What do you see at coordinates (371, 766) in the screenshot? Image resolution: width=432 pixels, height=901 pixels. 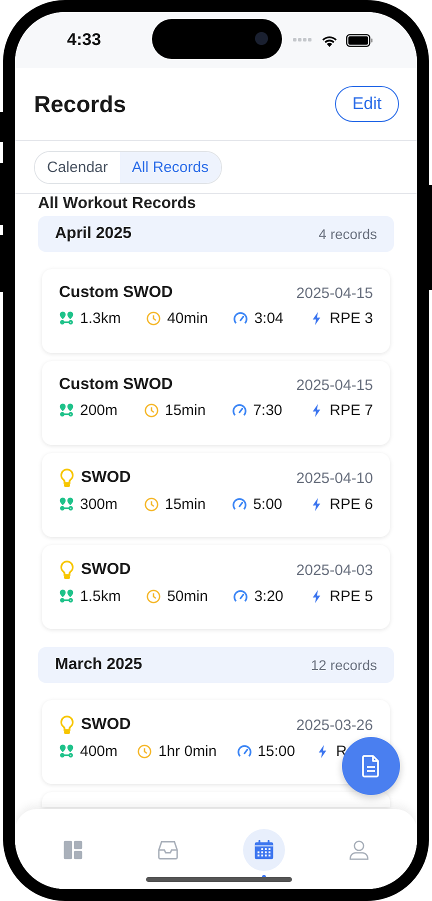 I see `document-icon` at bounding box center [371, 766].